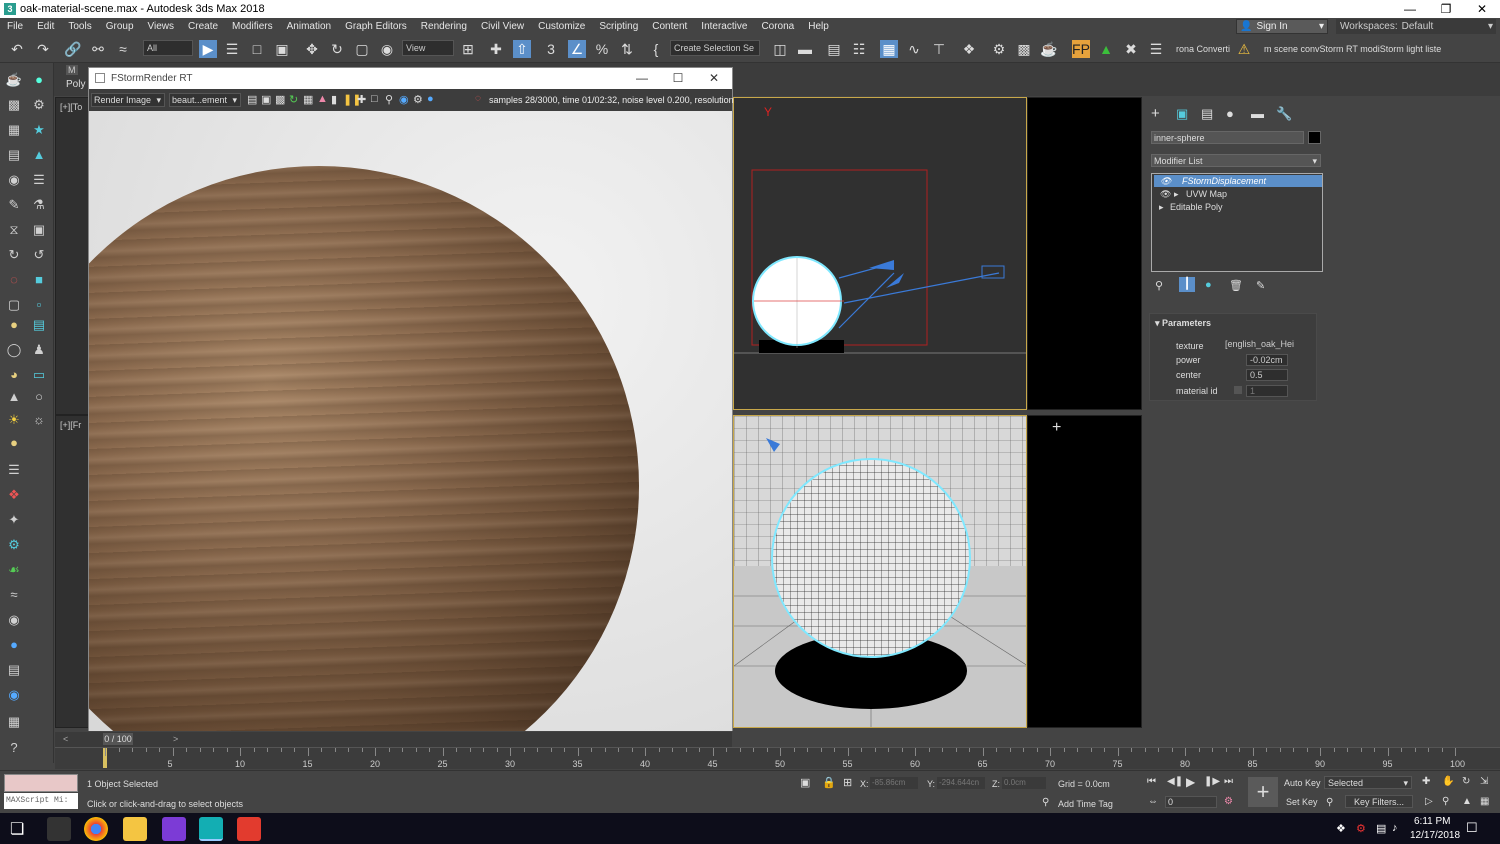  Describe the element at coordinates (14, 230) in the screenshot. I see `magnet-icon: ⧖` at that location.